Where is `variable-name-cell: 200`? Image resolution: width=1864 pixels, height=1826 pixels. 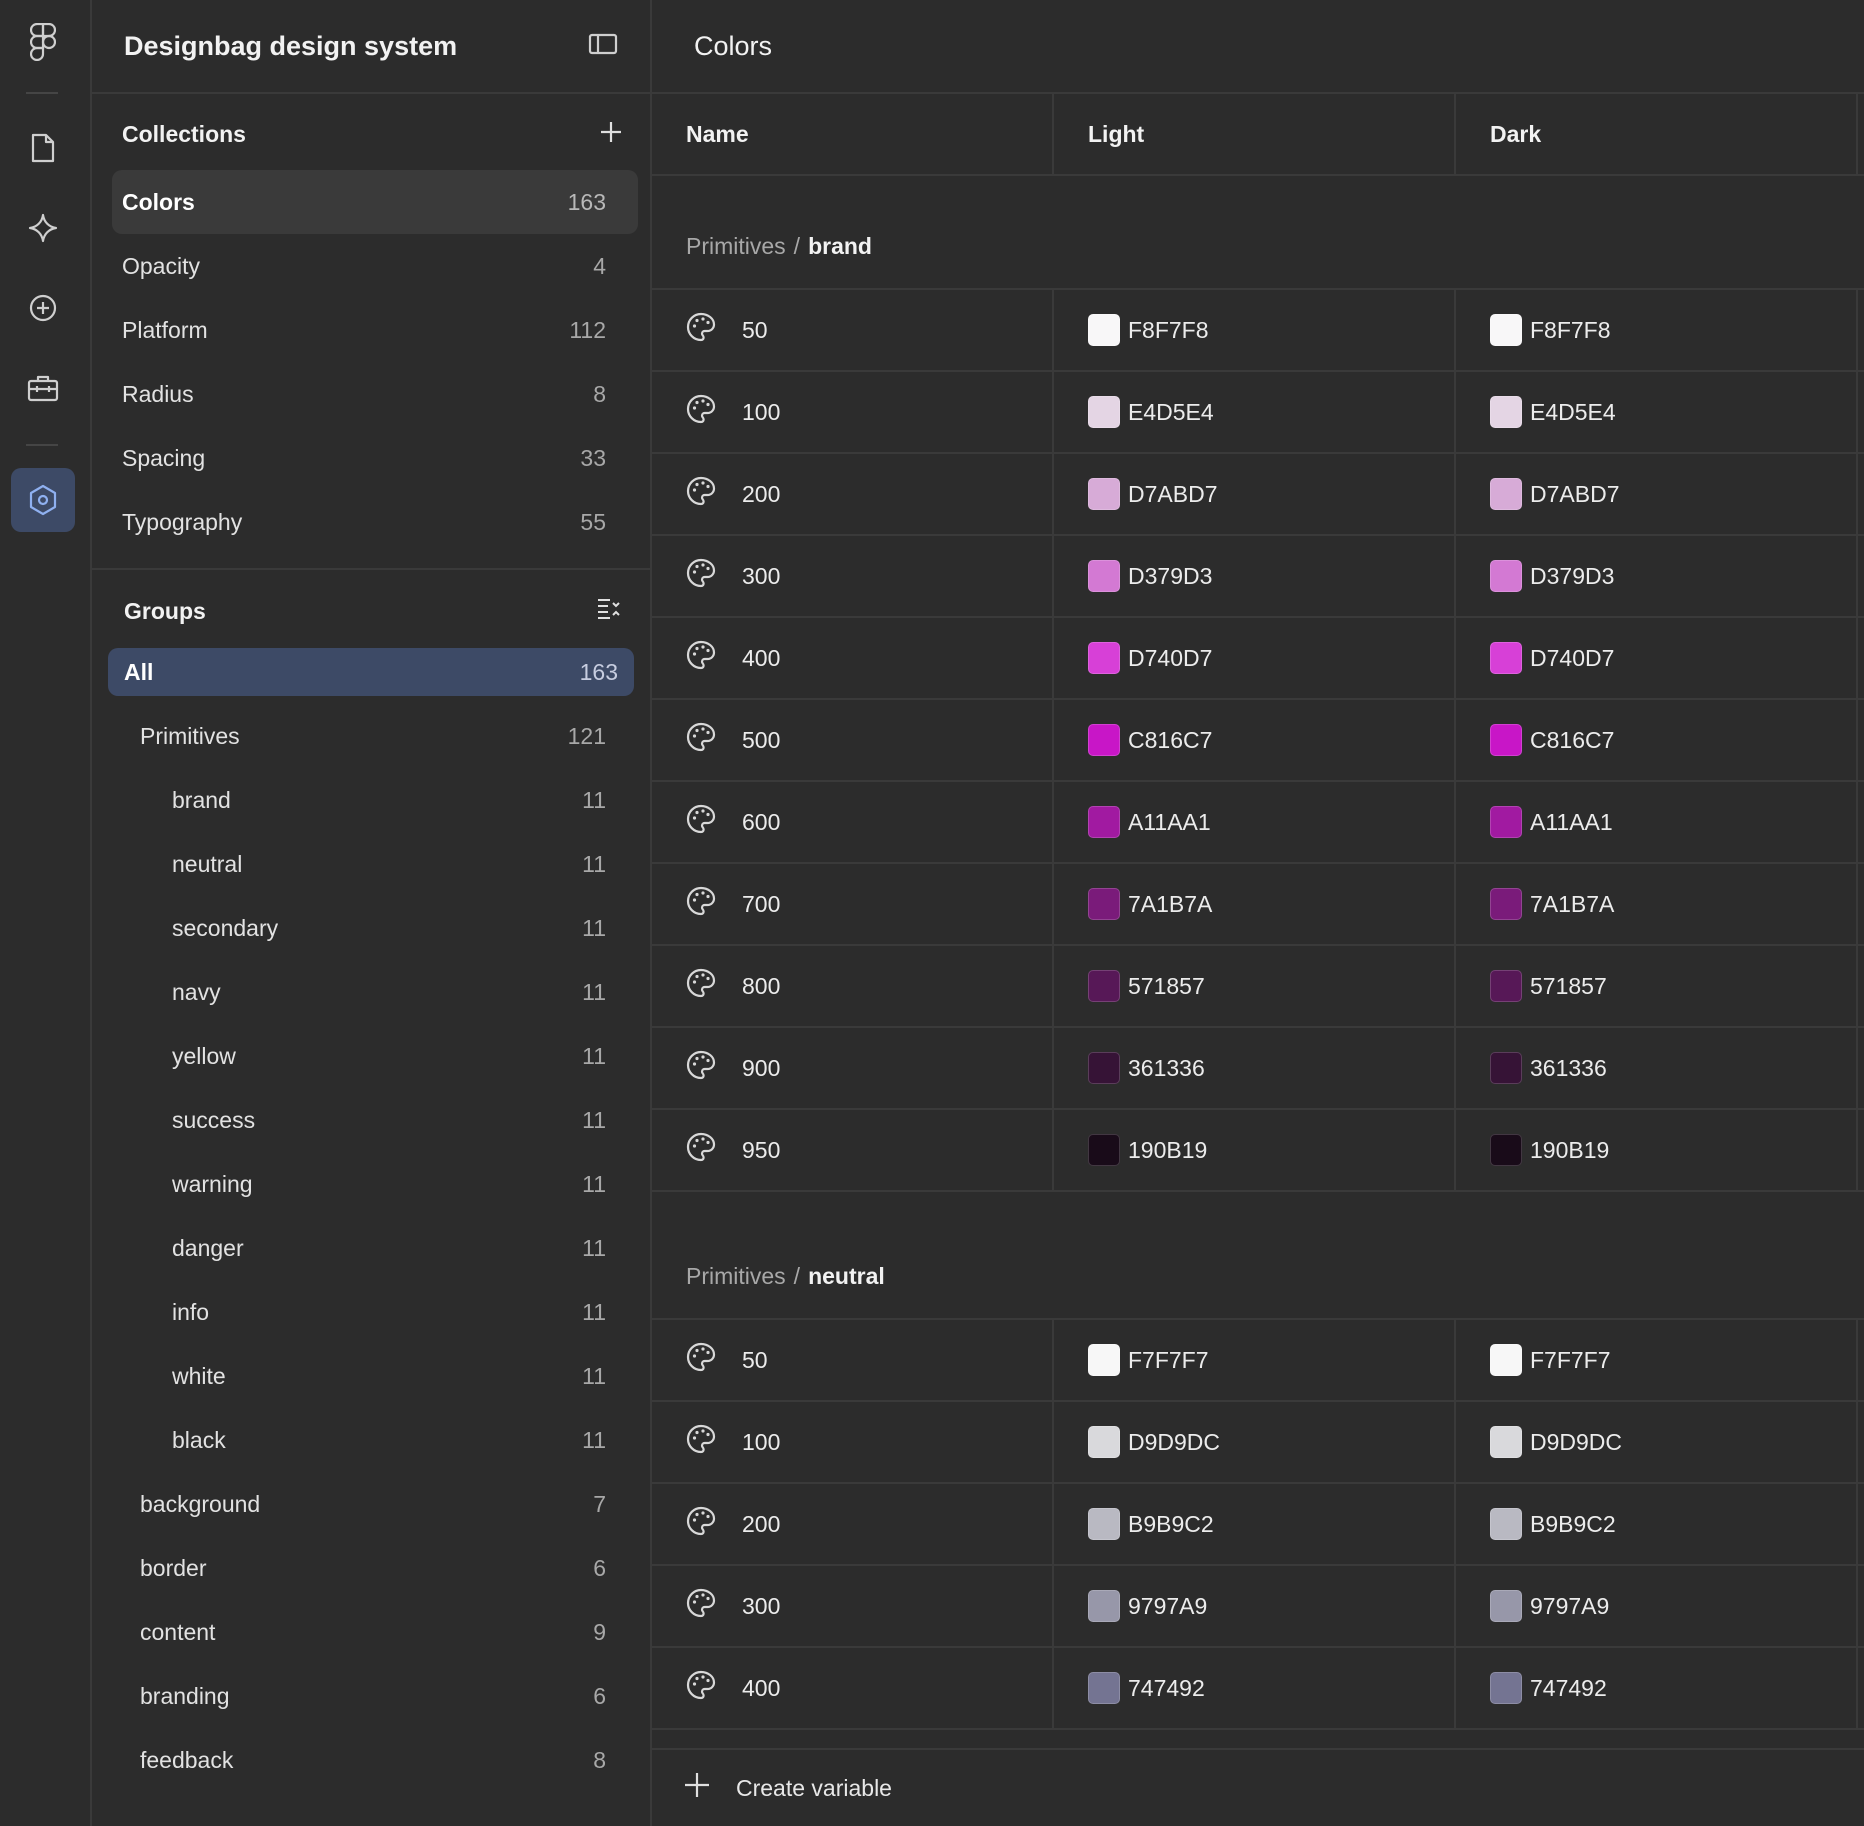
variable-name-cell: 200 is located at coordinates (853, 494).